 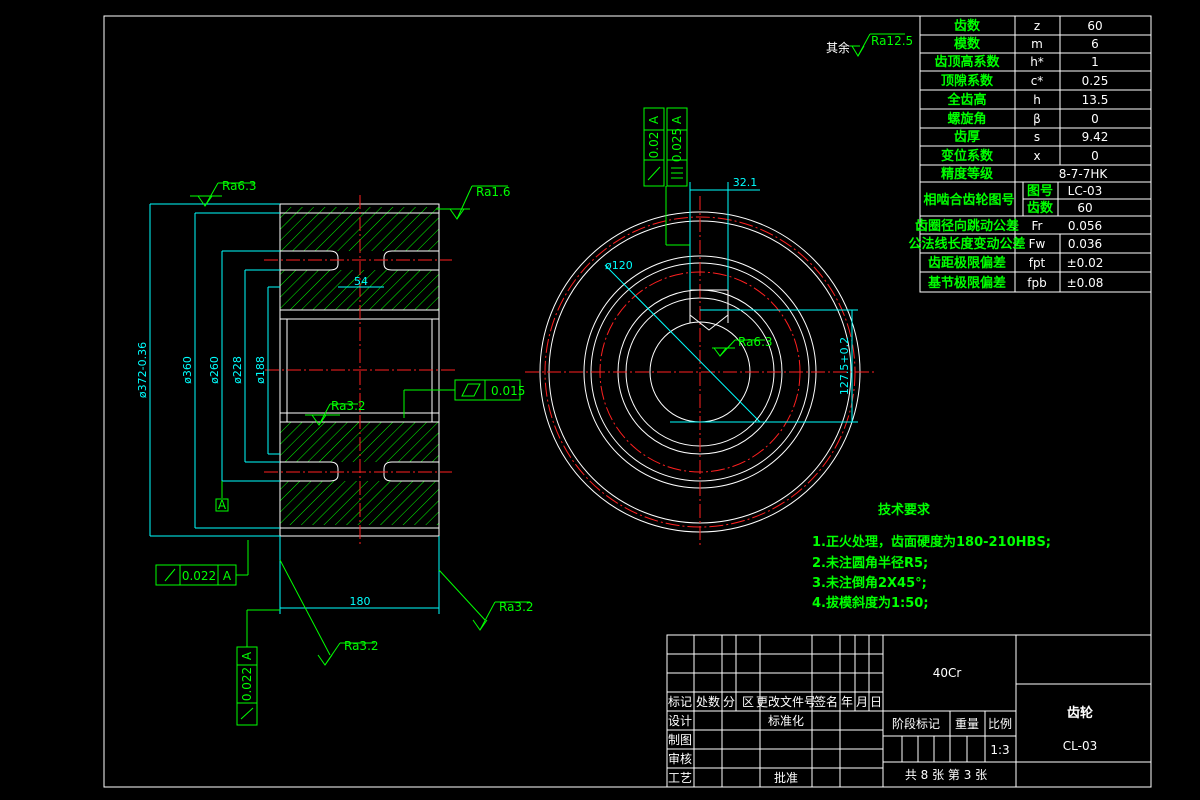 I want to click on tech-item-1: 1.正火处理，齿面硬度为180-210HBS;, so click(x=931, y=542).